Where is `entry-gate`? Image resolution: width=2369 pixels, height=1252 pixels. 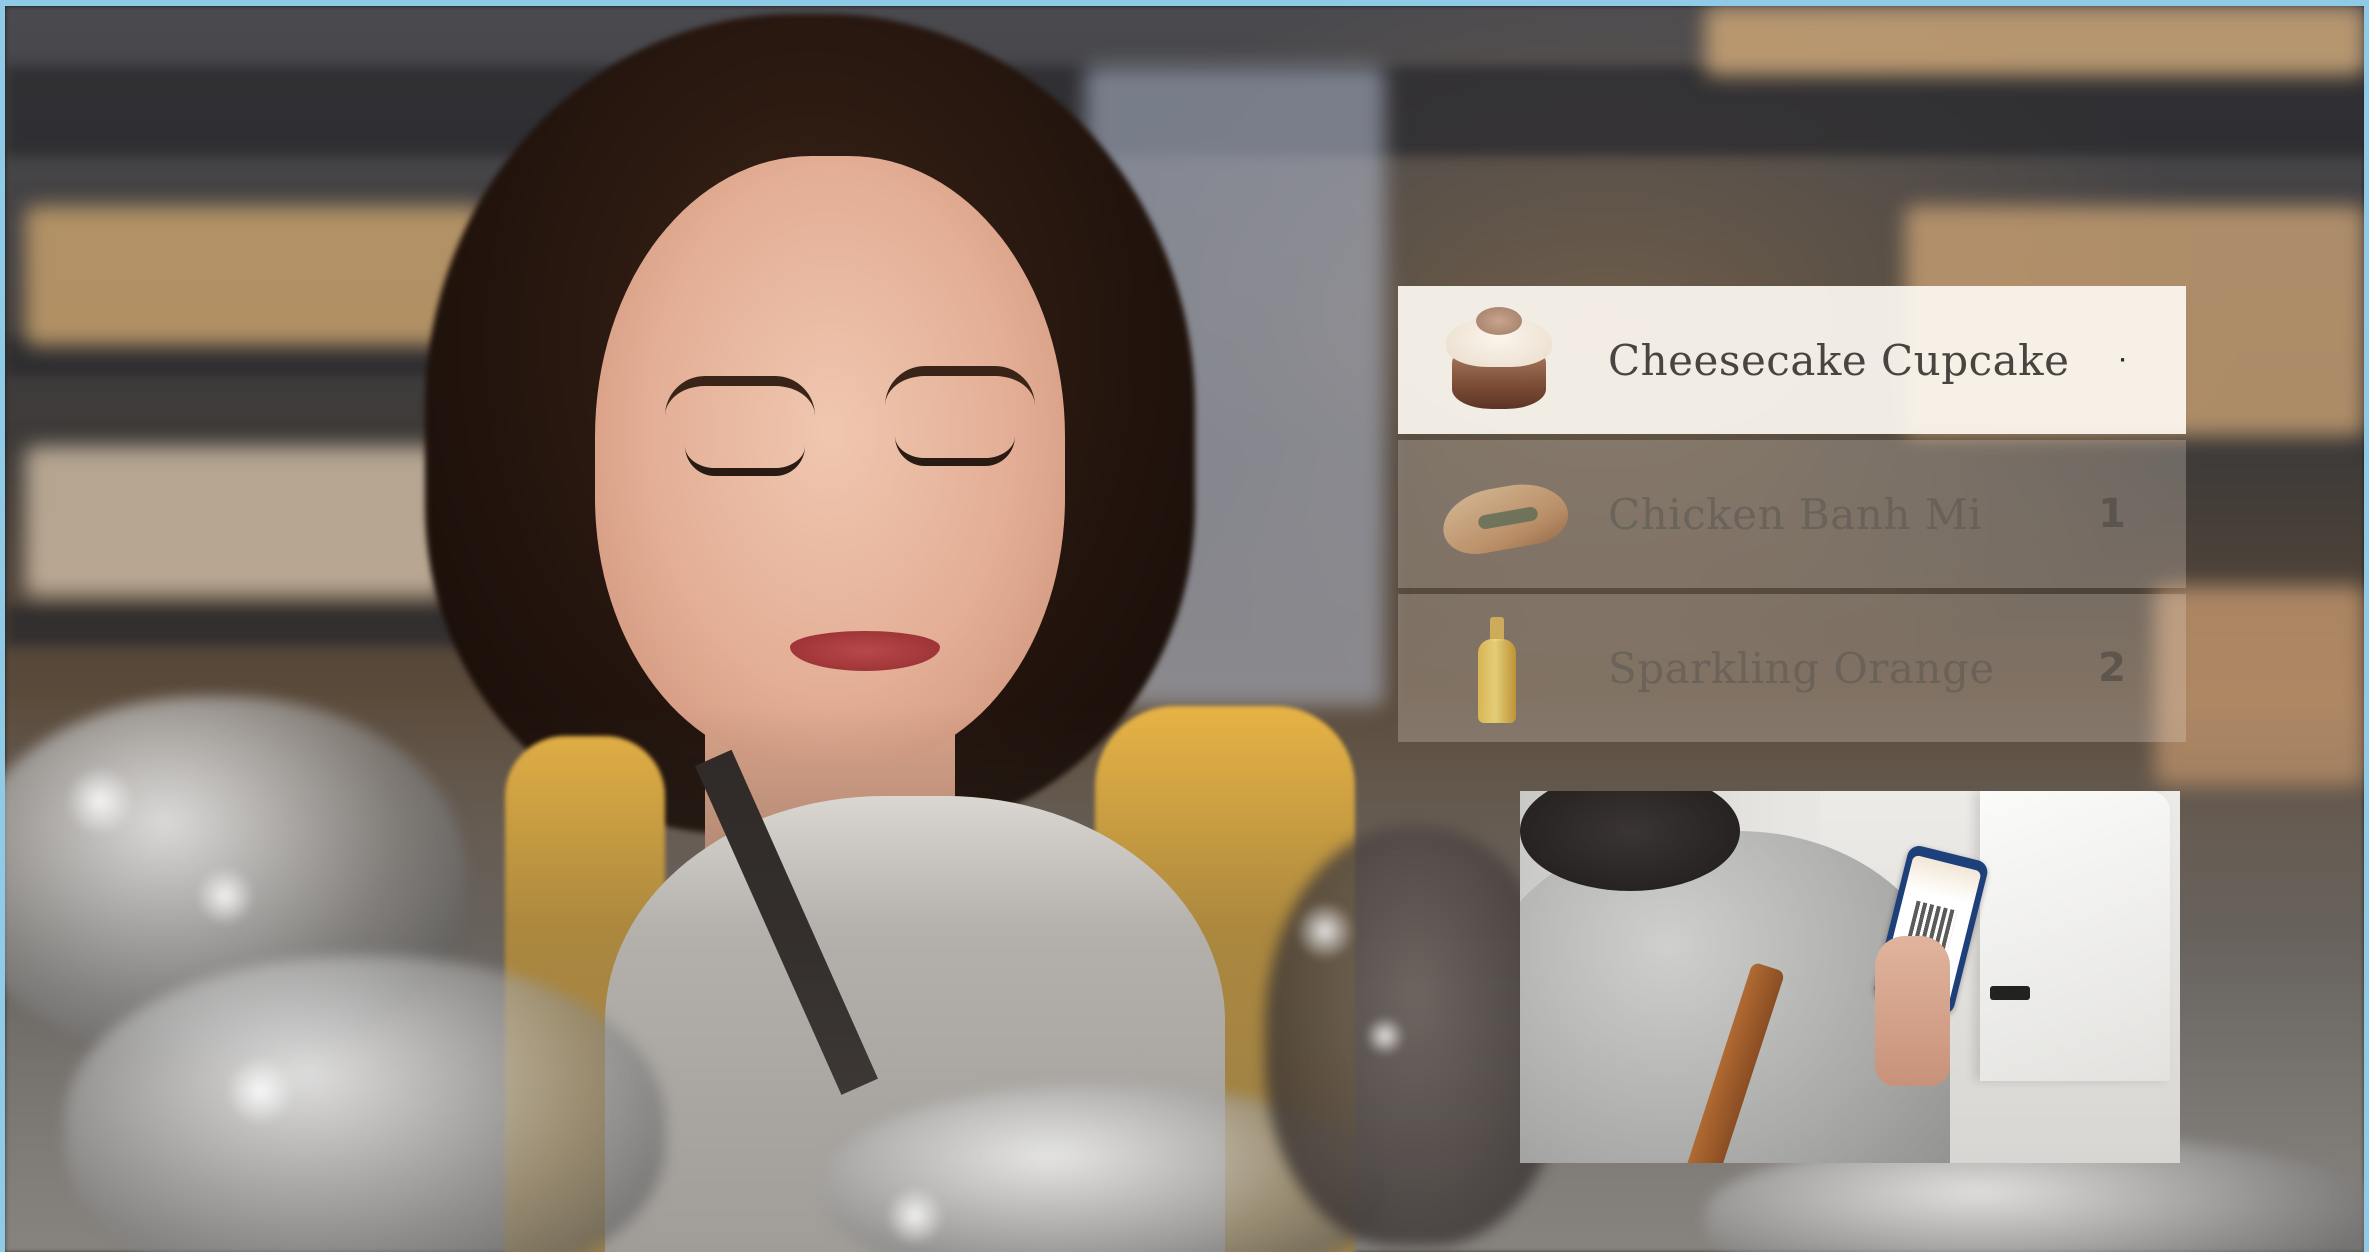
entry-gate is located at coordinates (2075, 936).